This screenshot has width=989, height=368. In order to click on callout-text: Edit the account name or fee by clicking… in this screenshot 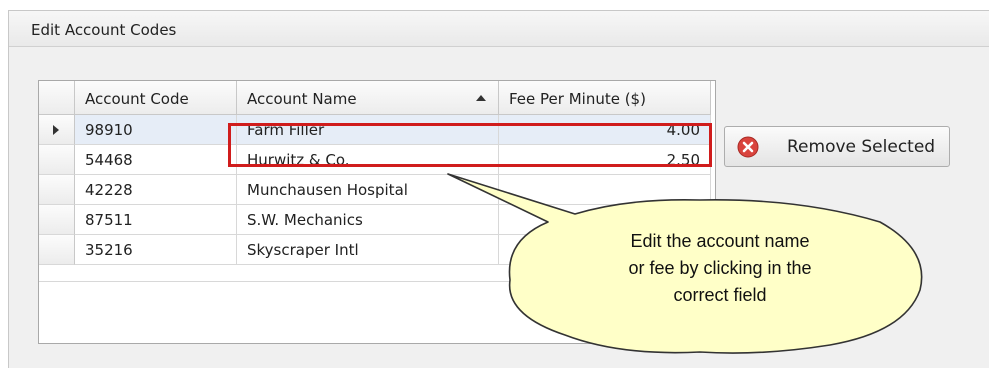, I will do `click(720, 268)`.